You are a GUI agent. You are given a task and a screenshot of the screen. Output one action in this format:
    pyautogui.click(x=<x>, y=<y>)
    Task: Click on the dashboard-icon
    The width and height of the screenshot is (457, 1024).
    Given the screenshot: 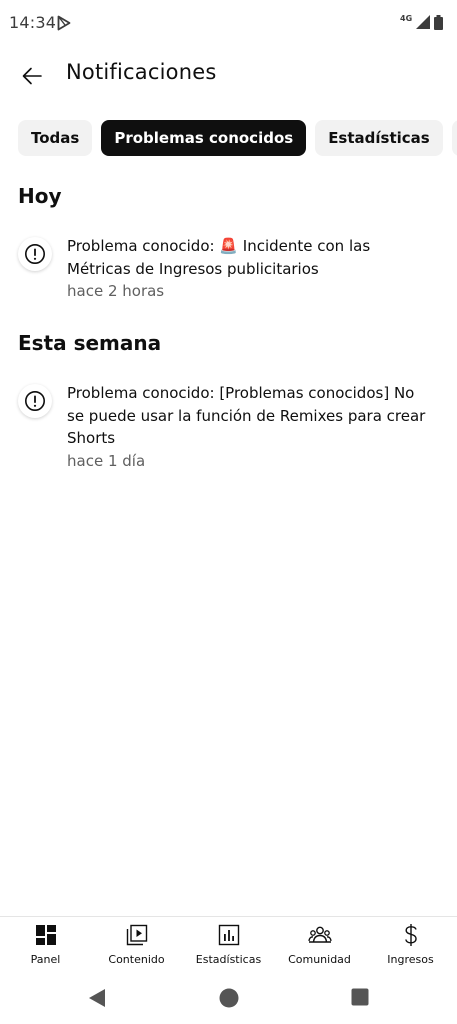 What is the action you would take?
    pyautogui.click(x=46, y=935)
    